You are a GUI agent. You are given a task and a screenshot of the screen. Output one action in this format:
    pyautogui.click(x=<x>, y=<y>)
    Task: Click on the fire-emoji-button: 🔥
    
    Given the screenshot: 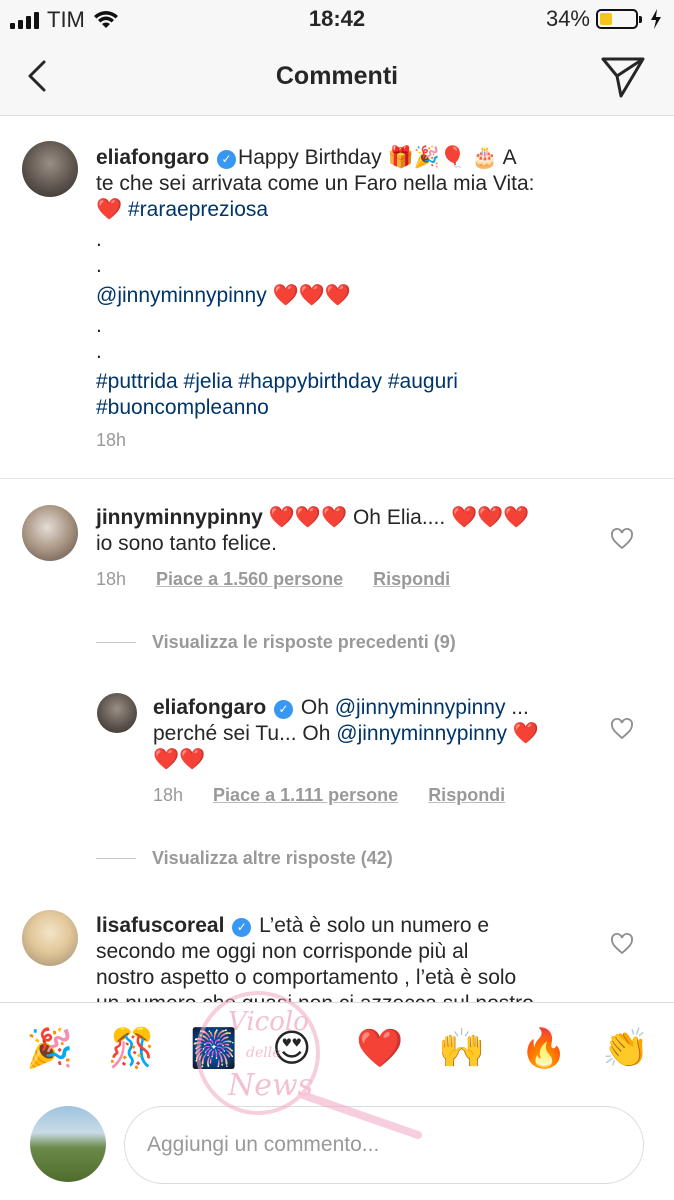 What is the action you would take?
    pyautogui.click(x=543, y=1049)
    